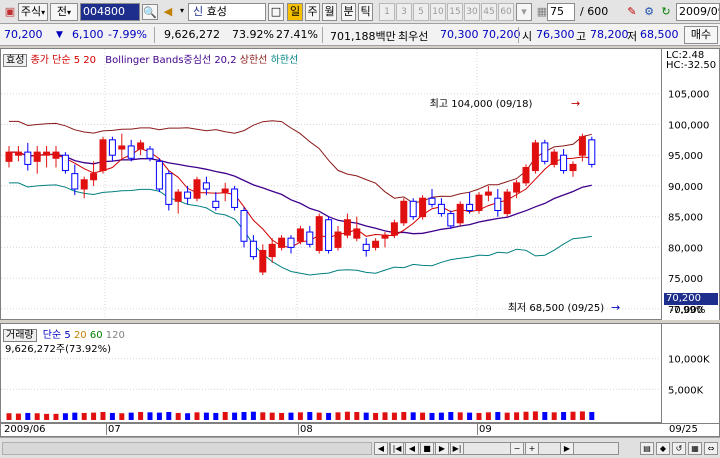  What do you see at coordinates (472, 12) in the screenshot?
I see `interval-button-30: 30` at bounding box center [472, 12].